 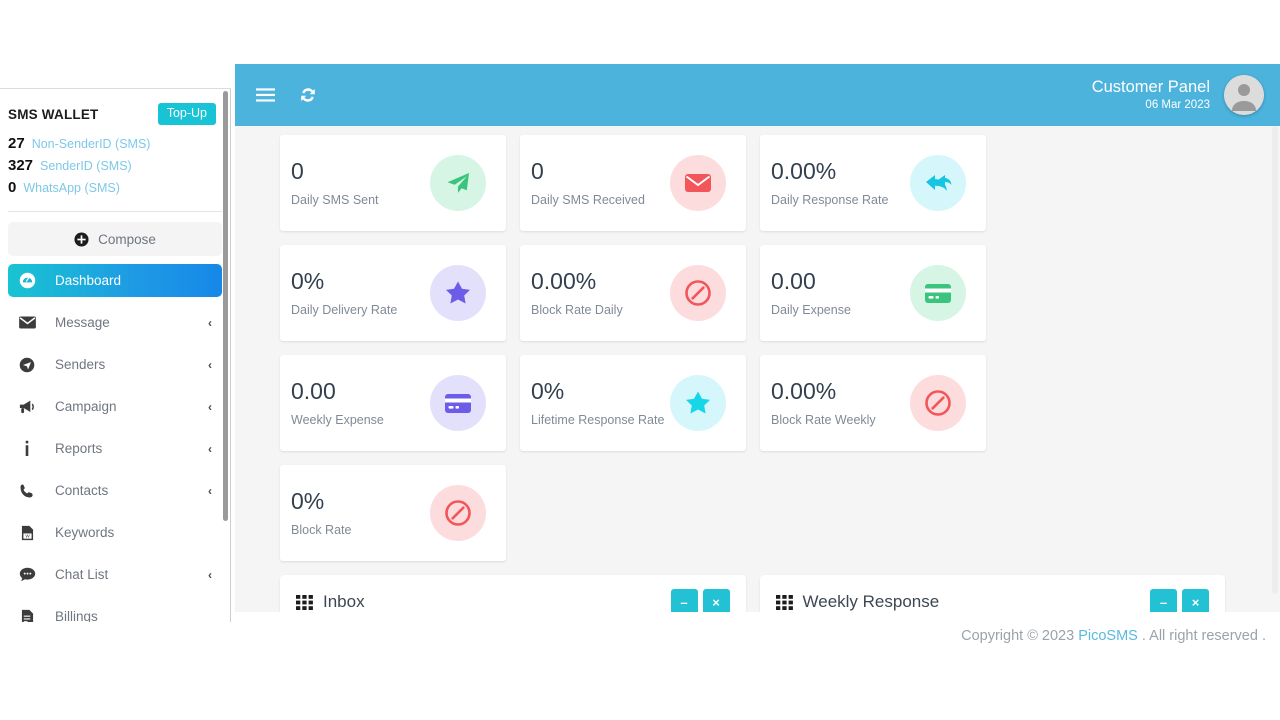 I want to click on credit-card-icon, so click(x=938, y=293).